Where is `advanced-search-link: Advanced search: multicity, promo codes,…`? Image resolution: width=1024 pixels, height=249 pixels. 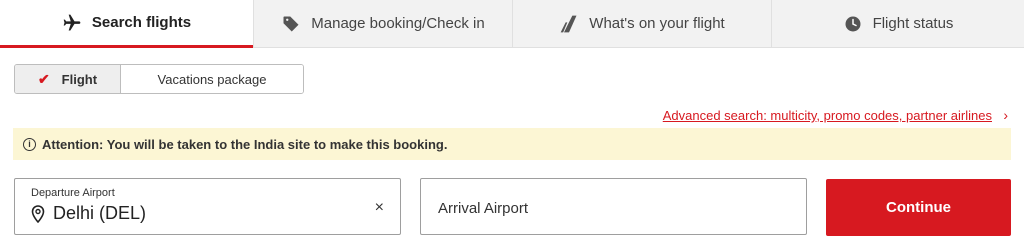
advanced-search-link: Advanced search: multicity, promo codes,… is located at coordinates (827, 115).